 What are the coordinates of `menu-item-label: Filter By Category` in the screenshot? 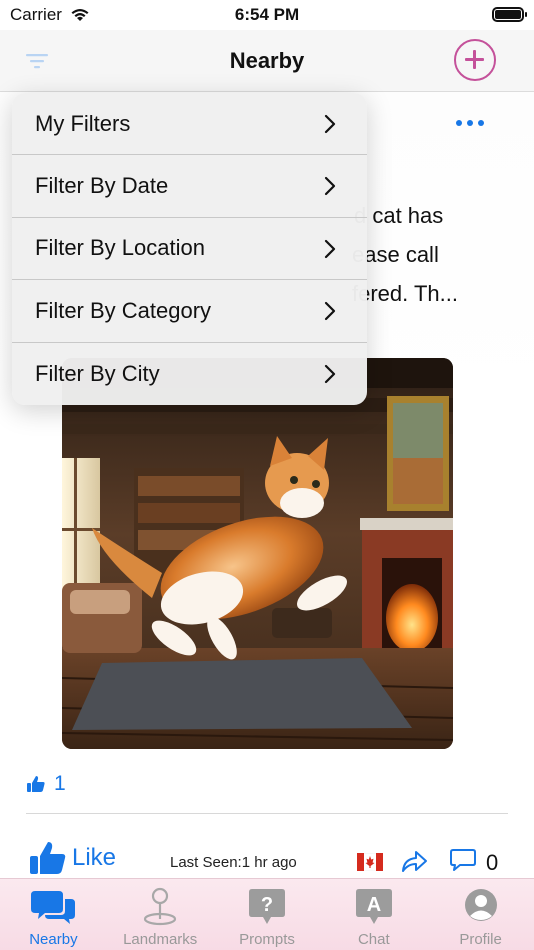 It's located at (123, 310).